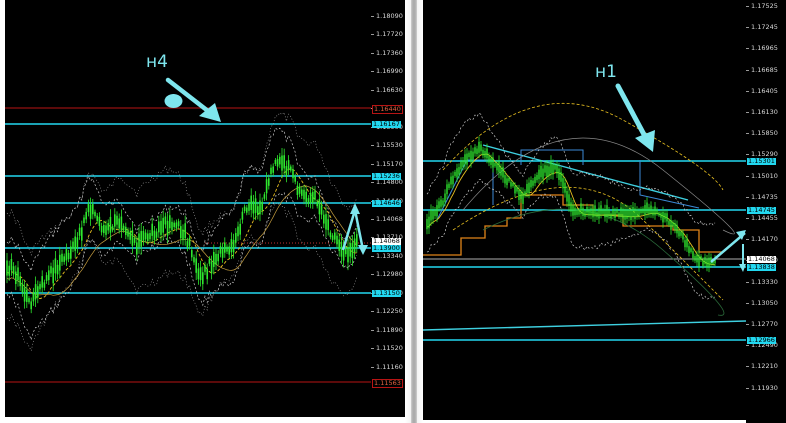  Describe the element at coordinates (389, 366) in the screenshot. I see `h4-axis-label: 1.11160` at that location.